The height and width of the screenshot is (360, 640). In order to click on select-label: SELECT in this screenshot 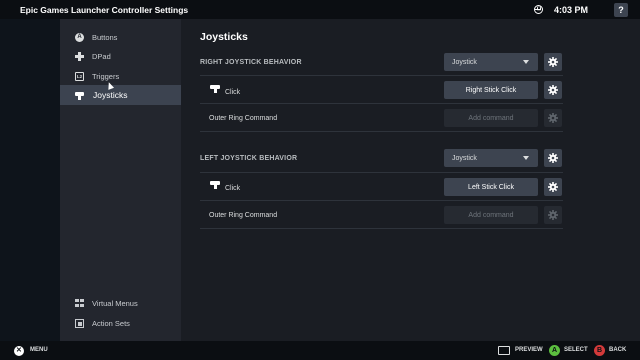, I will do `click(576, 350)`.